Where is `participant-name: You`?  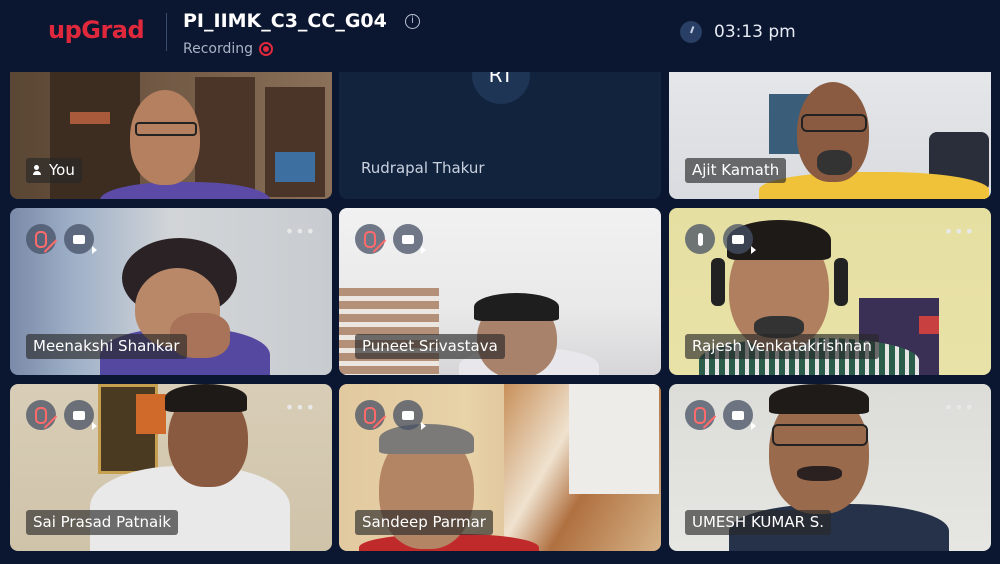 participant-name: You is located at coordinates (54, 170).